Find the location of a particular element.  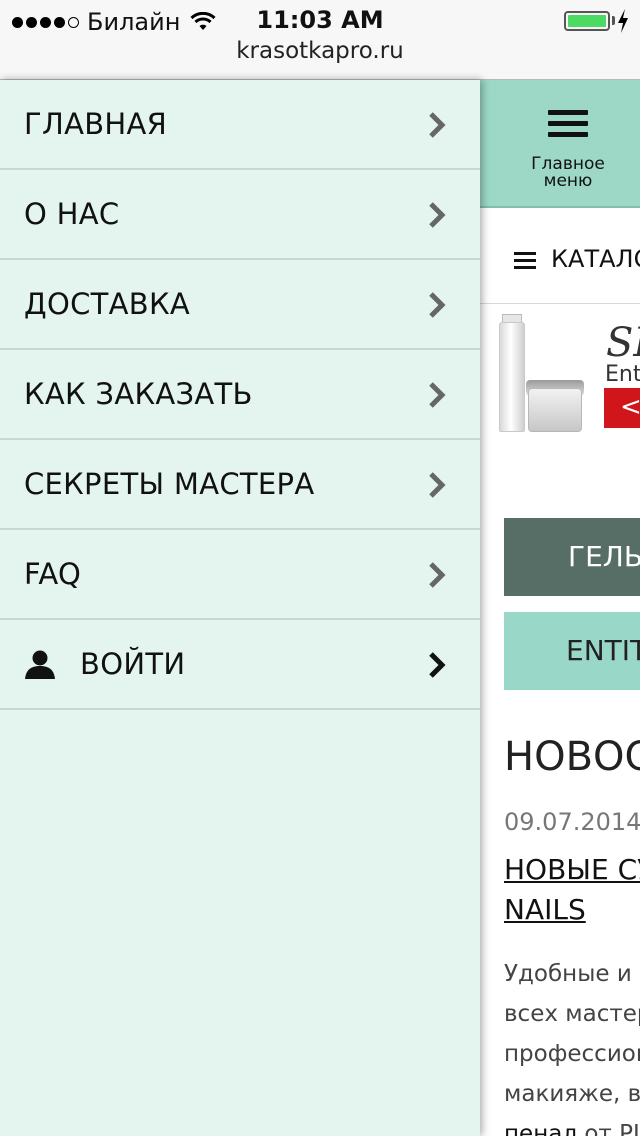

menu-item-label: ДОСТАВКА is located at coordinates (107, 304).